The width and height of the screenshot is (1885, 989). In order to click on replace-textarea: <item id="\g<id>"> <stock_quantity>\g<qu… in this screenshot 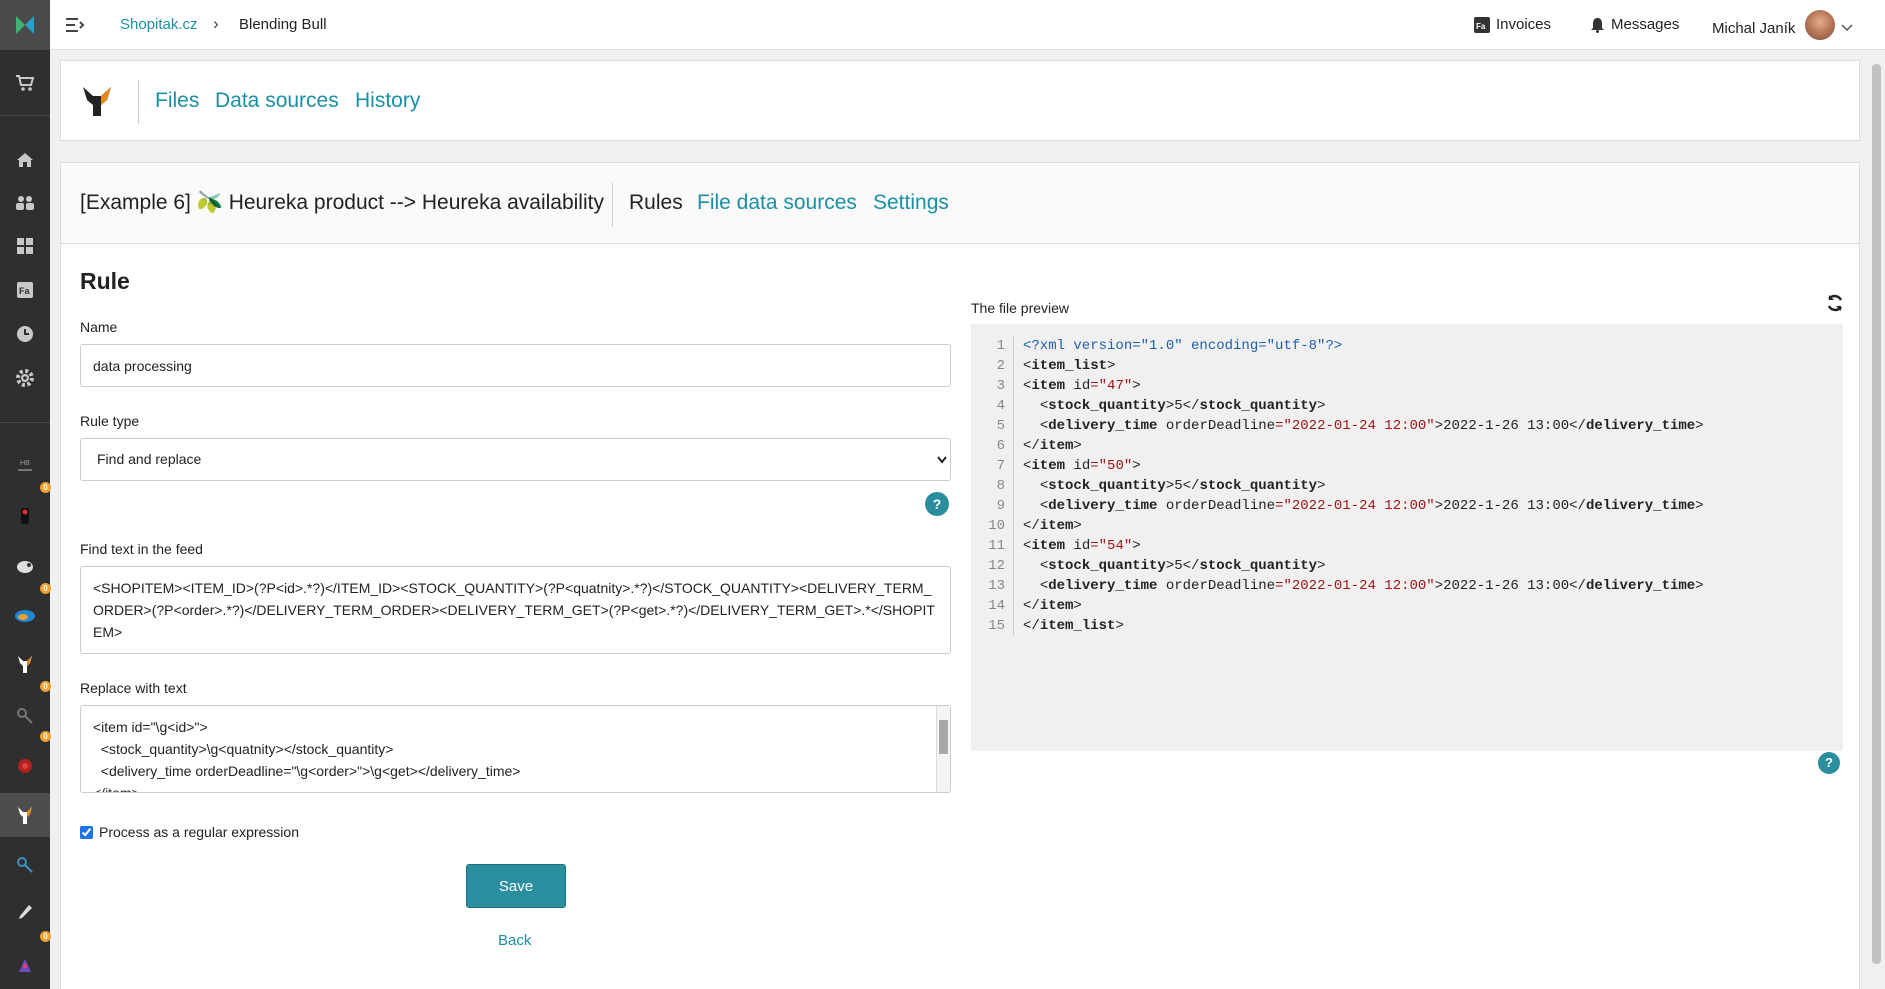, I will do `click(515, 749)`.